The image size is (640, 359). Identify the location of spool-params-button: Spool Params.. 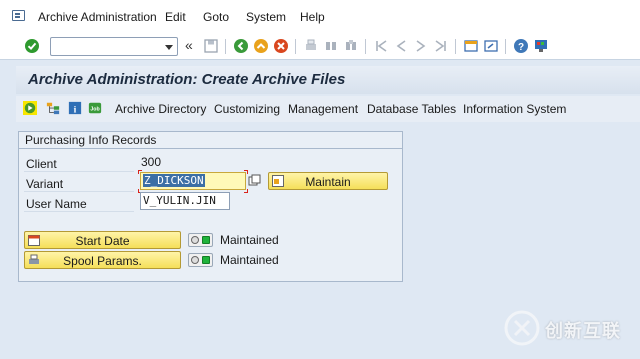
(102, 260).